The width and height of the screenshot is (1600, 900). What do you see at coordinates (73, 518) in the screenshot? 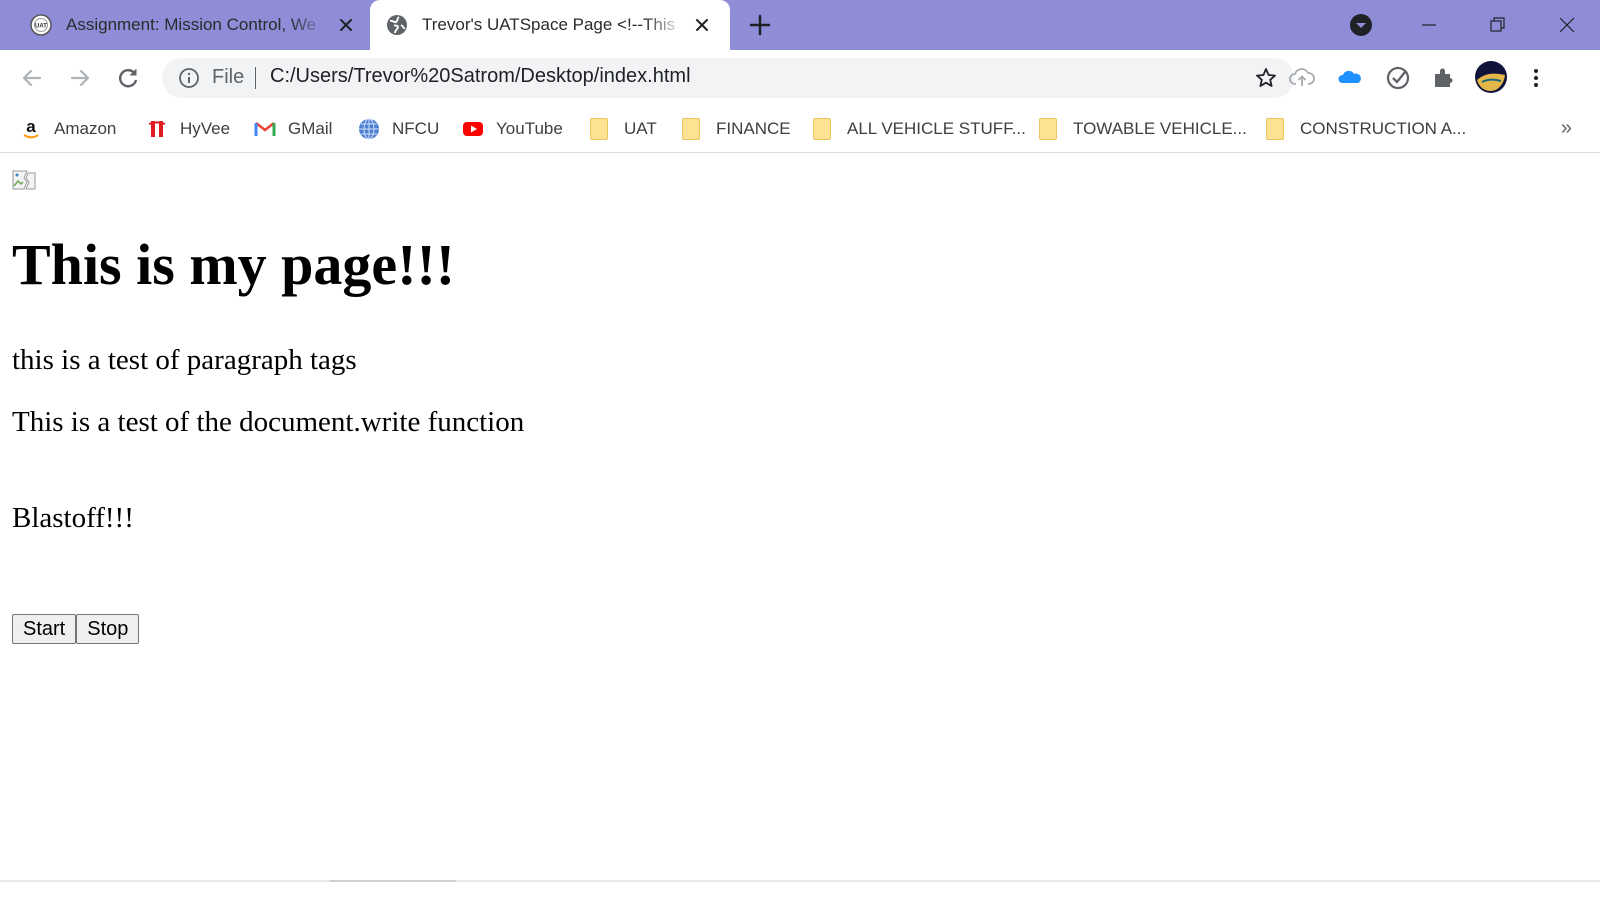
I see `paragraph-blastoff: Blastoff!!!` at bounding box center [73, 518].